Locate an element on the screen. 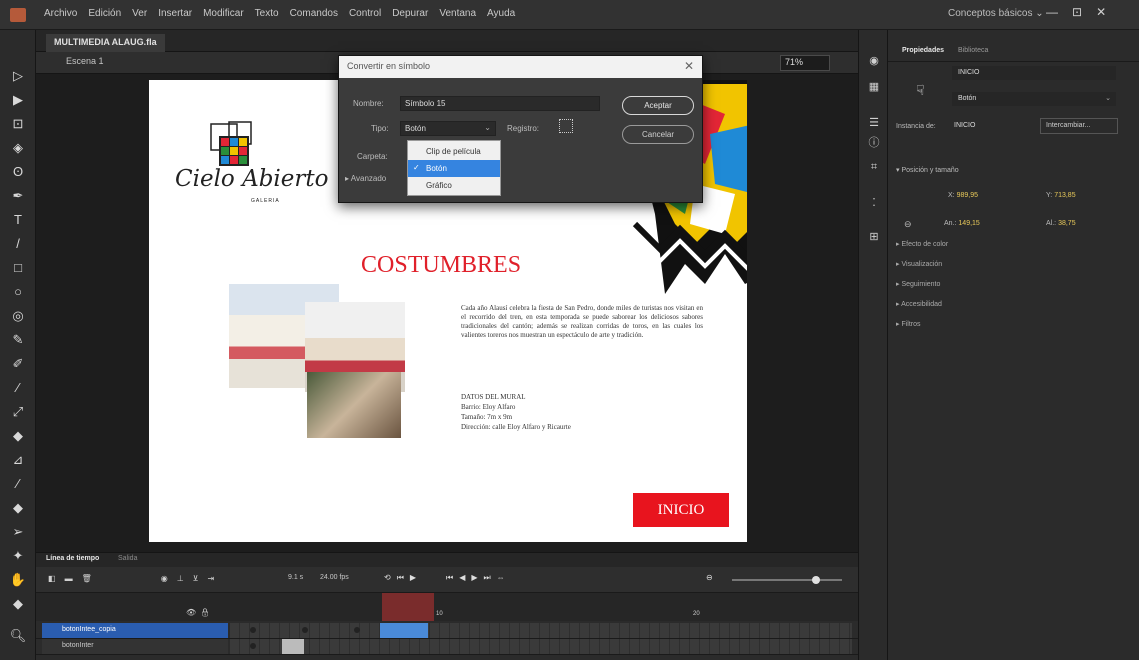 The height and width of the screenshot is (660, 1139). dialog-close-icon: ✕ is located at coordinates (689, 66).